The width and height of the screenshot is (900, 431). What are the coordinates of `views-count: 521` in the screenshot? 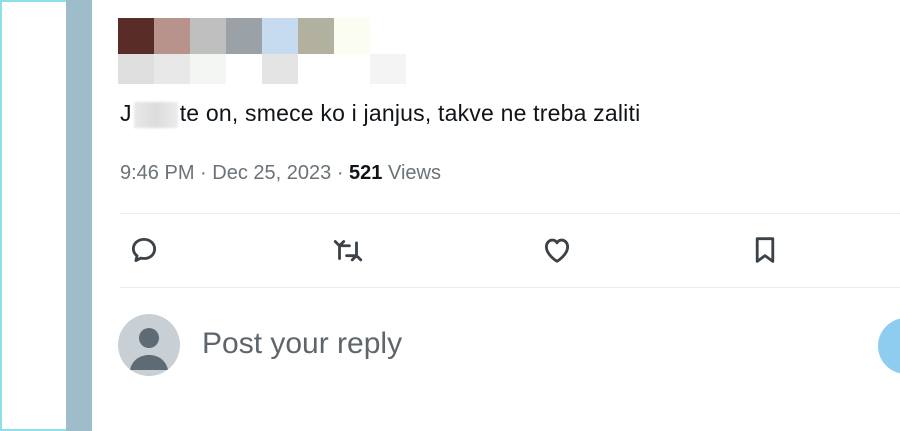 It's located at (366, 173).